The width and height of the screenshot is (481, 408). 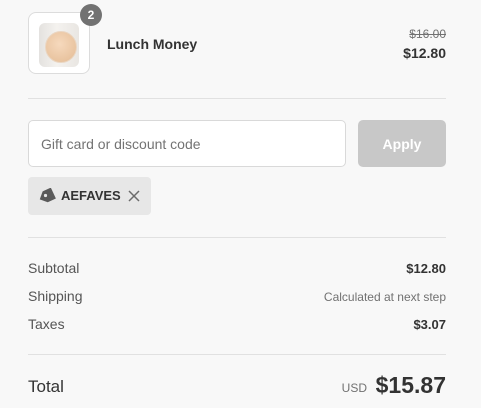 What do you see at coordinates (46, 386) in the screenshot?
I see `total-label: Total` at bounding box center [46, 386].